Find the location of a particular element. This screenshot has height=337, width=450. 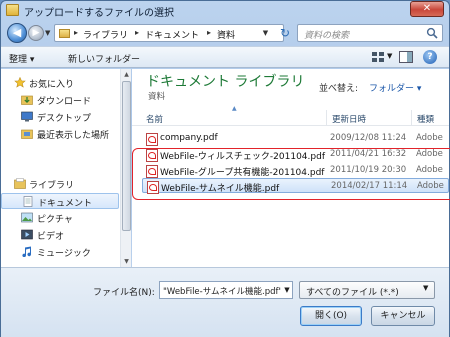

nav-scrollbar: ▲ ▼ is located at coordinates (125, 168).